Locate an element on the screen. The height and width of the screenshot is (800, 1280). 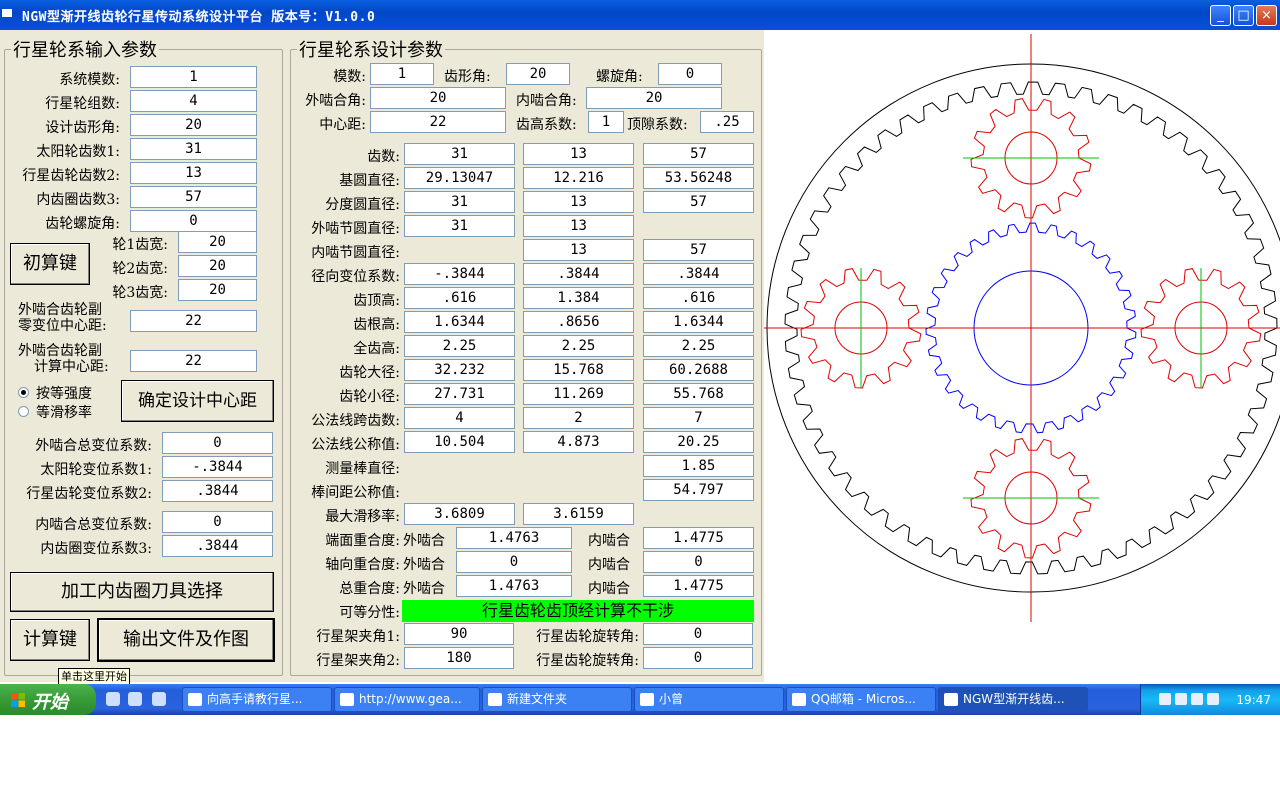
close-button: × is located at coordinates (1266, 15).